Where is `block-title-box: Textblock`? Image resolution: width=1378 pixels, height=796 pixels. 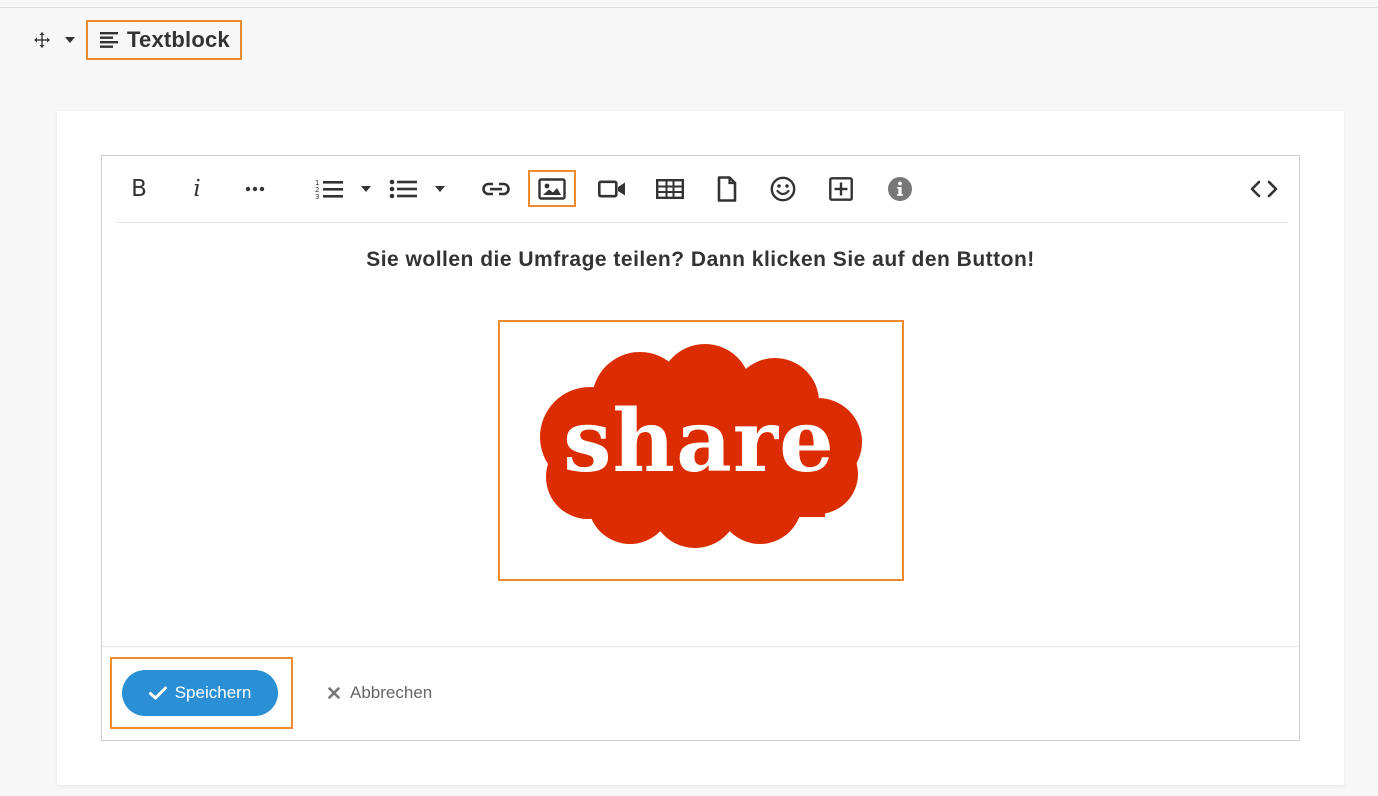
block-title-box: Textblock is located at coordinates (164, 40).